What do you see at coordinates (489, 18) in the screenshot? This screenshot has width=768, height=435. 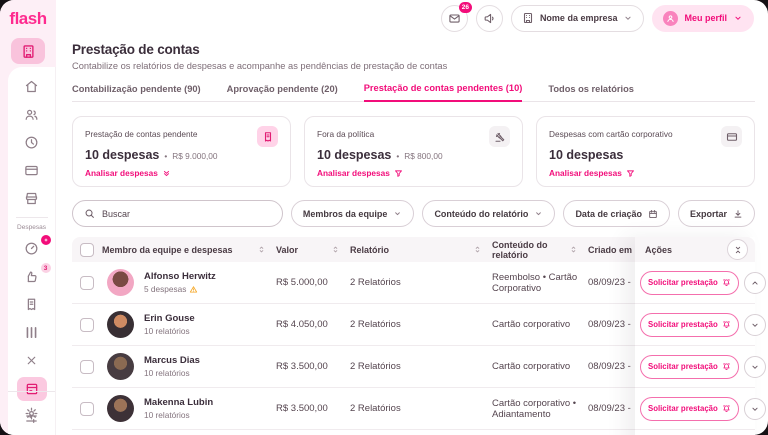 I see `announcements-button` at bounding box center [489, 18].